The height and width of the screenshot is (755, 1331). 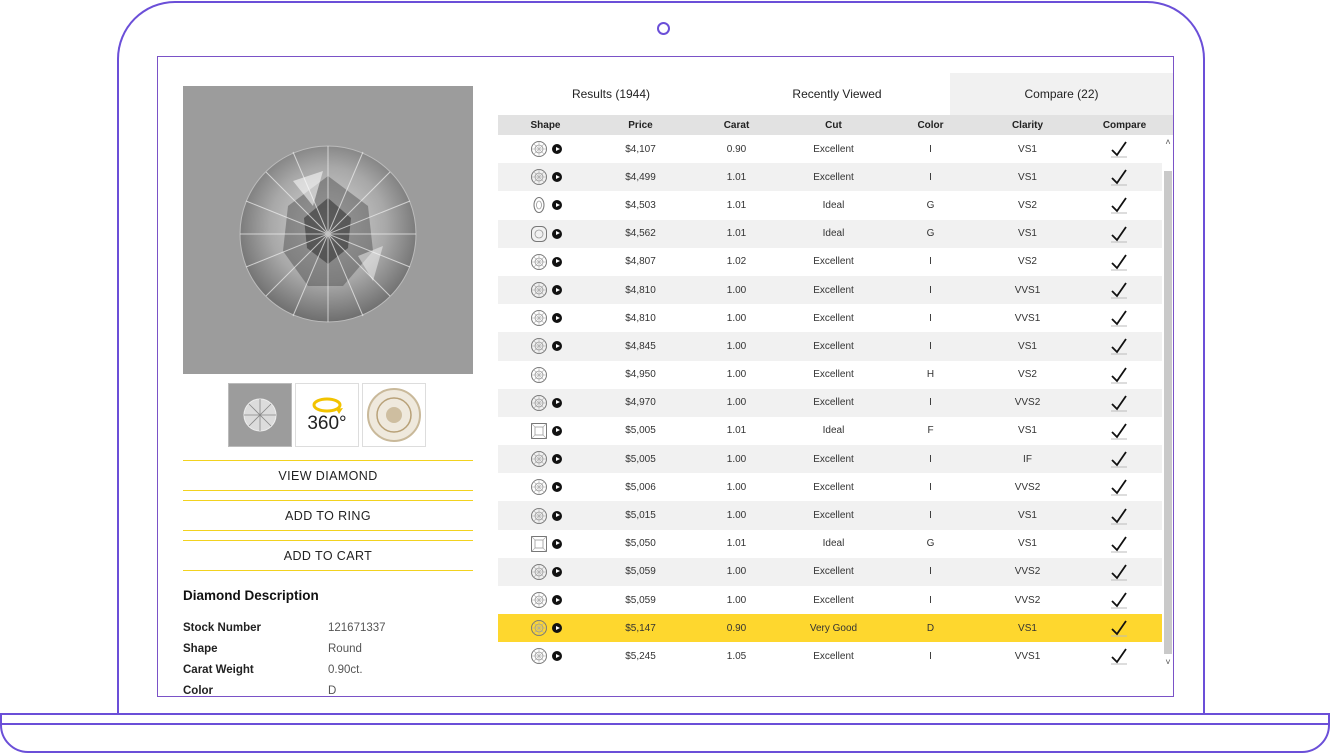 I want to click on table-row: $4,807 1.02 Excellent I VS2, so click(x=830, y=262).